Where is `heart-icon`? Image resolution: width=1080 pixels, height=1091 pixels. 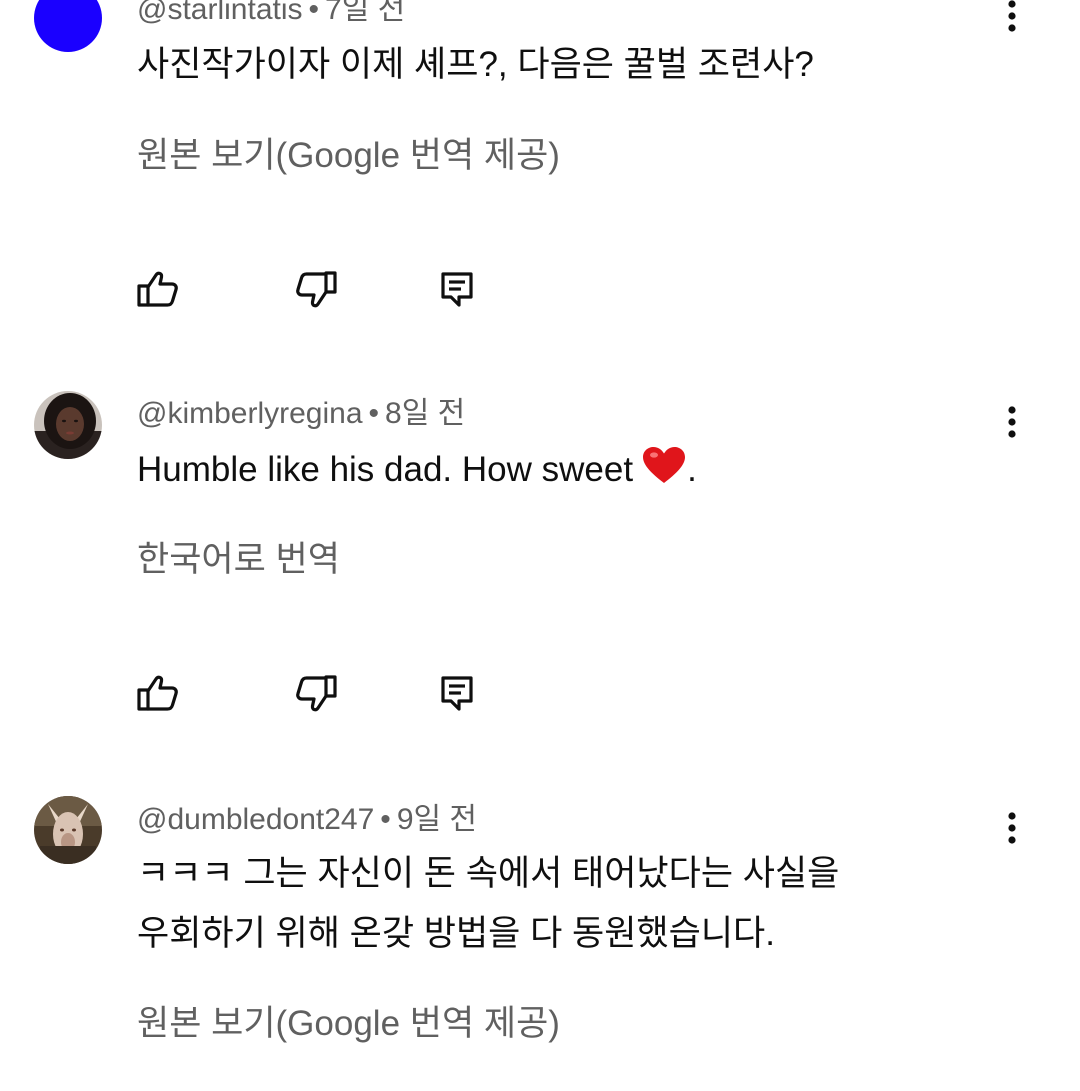
heart-icon is located at coordinates (664, 474).